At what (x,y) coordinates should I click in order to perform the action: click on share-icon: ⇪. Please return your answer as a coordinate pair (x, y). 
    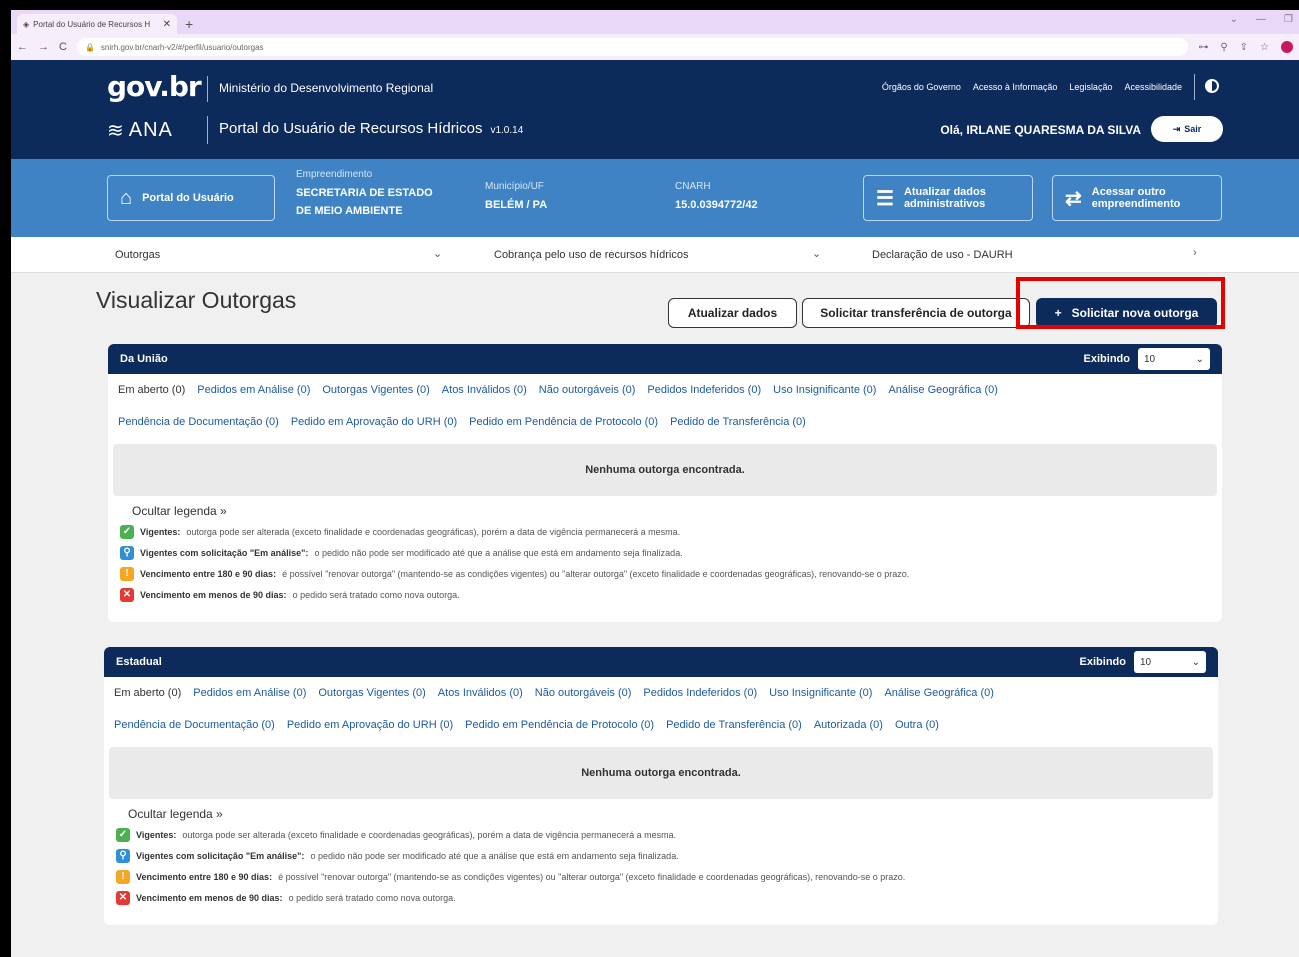
    Looking at the image, I should click on (1244, 47).